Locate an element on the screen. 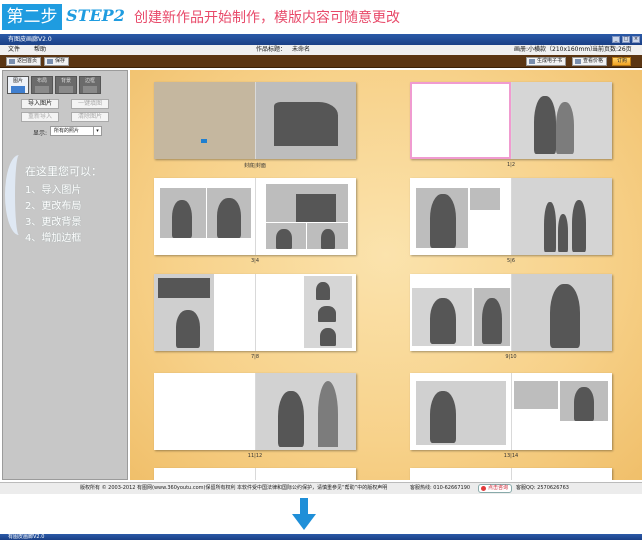 This screenshot has height=540, width=642. page-9-photo-a is located at coordinates (442, 317).